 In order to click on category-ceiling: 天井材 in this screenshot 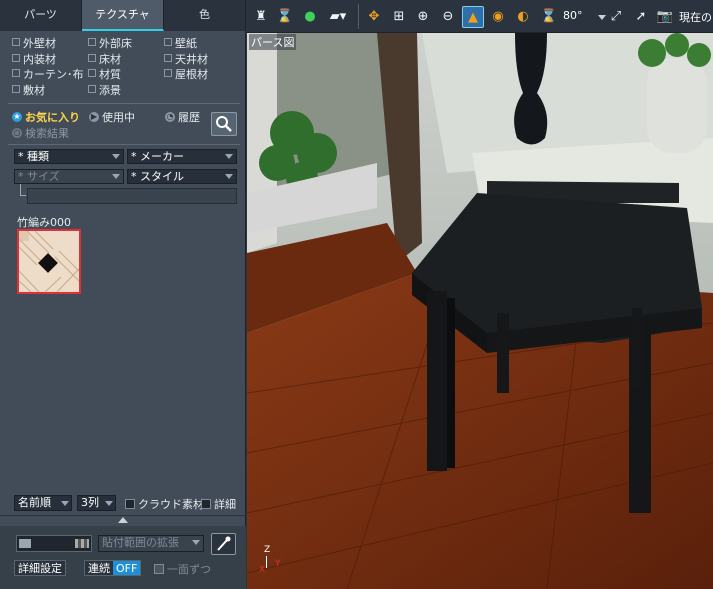, I will do `click(202, 60)`.